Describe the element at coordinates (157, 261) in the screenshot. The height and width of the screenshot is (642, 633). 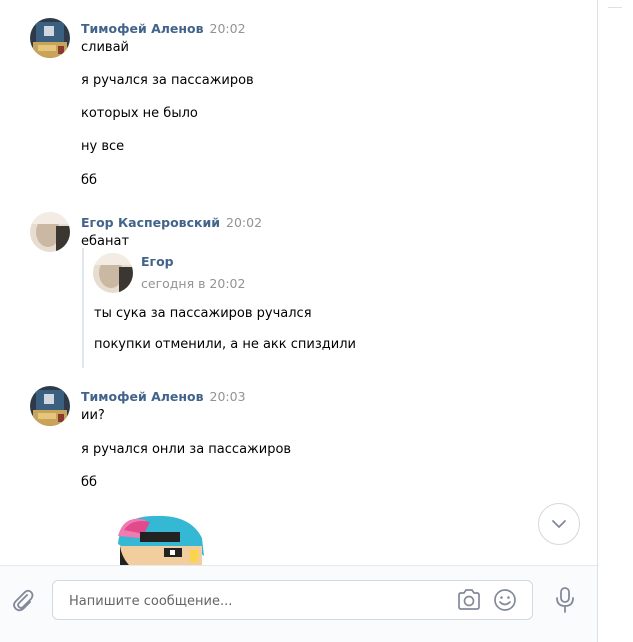
I see `forwarded-author: Егор` at that location.